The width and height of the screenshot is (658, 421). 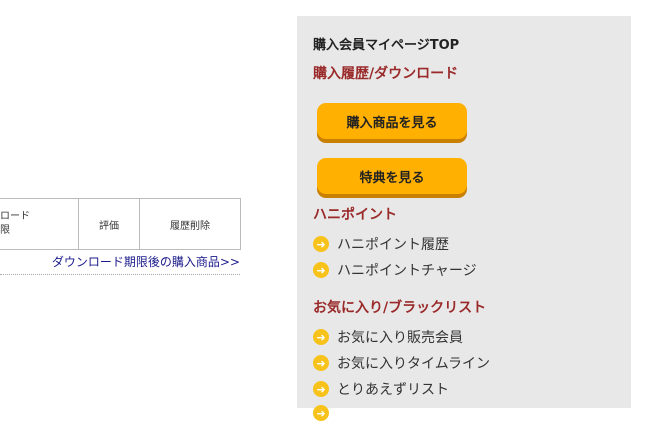 What do you see at coordinates (392, 121) in the screenshot?
I see `view-purchases-button: 購入商品を見る` at bounding box center [392, 121].